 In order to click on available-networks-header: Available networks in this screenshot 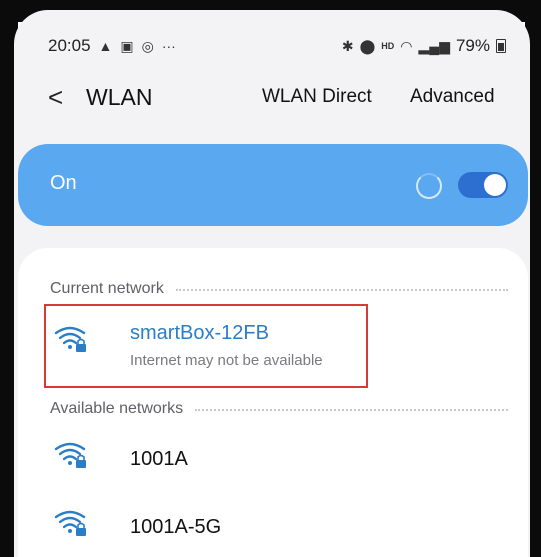, I will do `click(279, 409)`.